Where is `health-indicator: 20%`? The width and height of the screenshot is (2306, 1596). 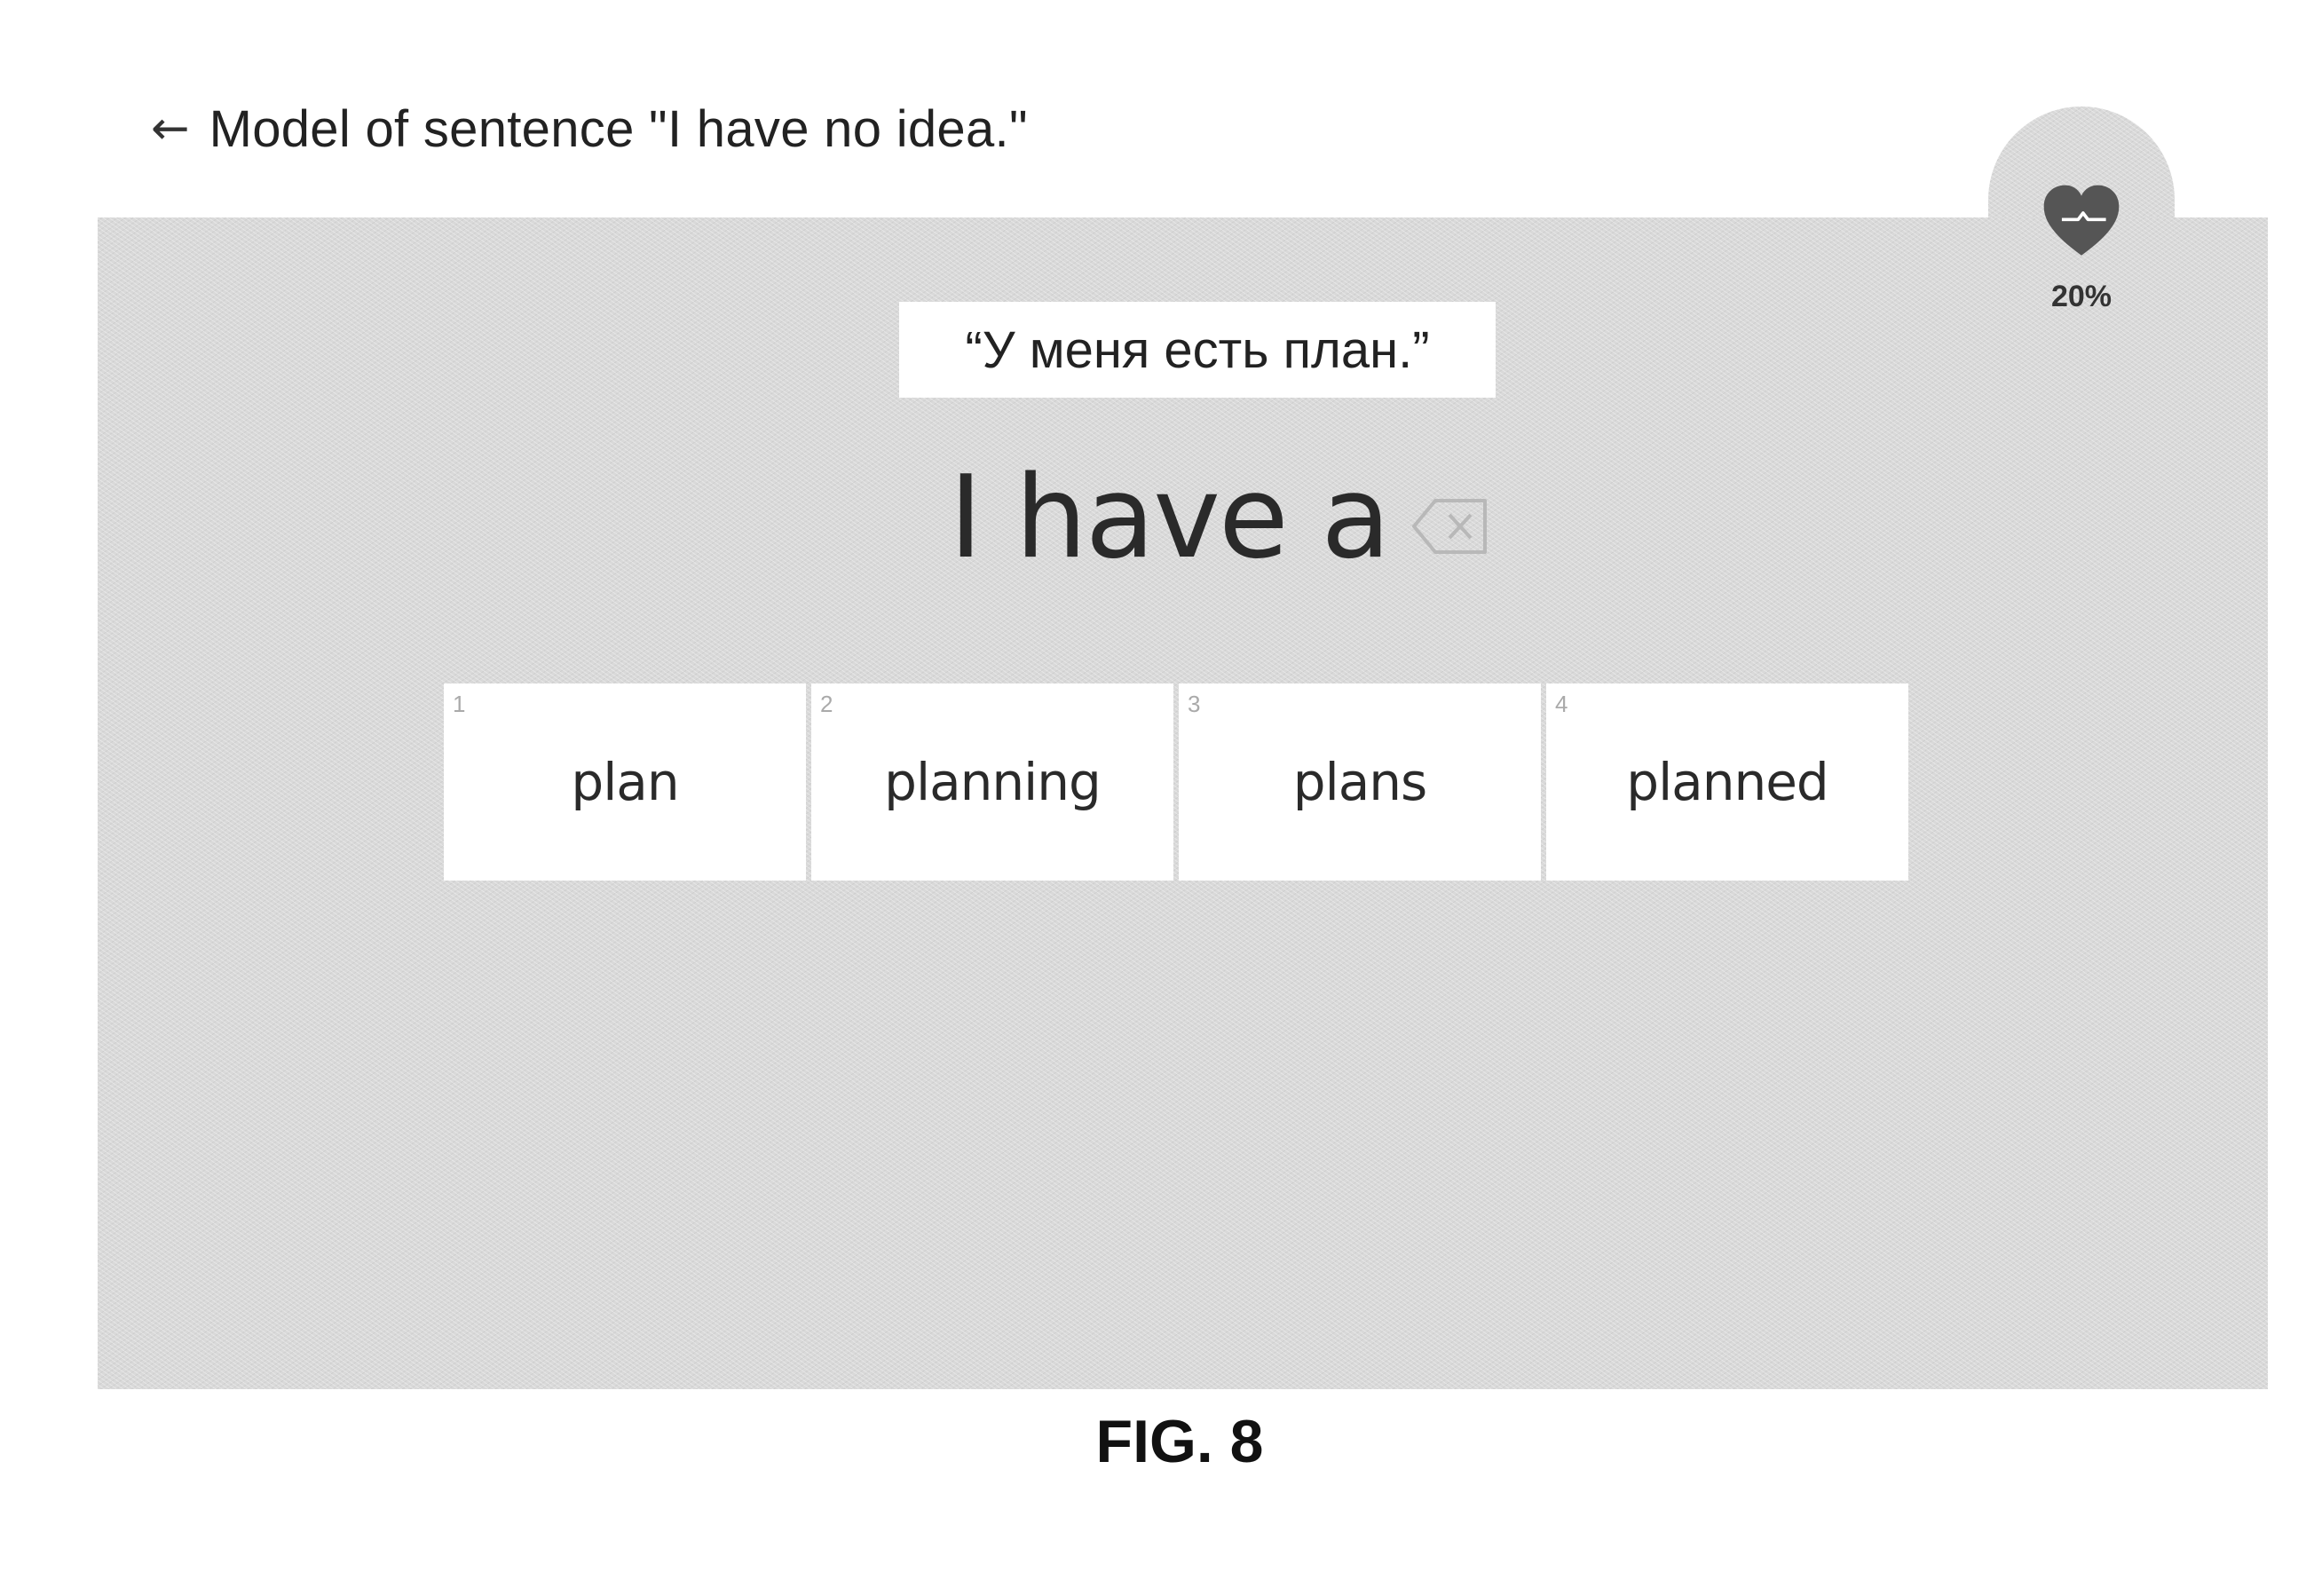 health-indicator: 20% is located at coordinates (2081, 248).